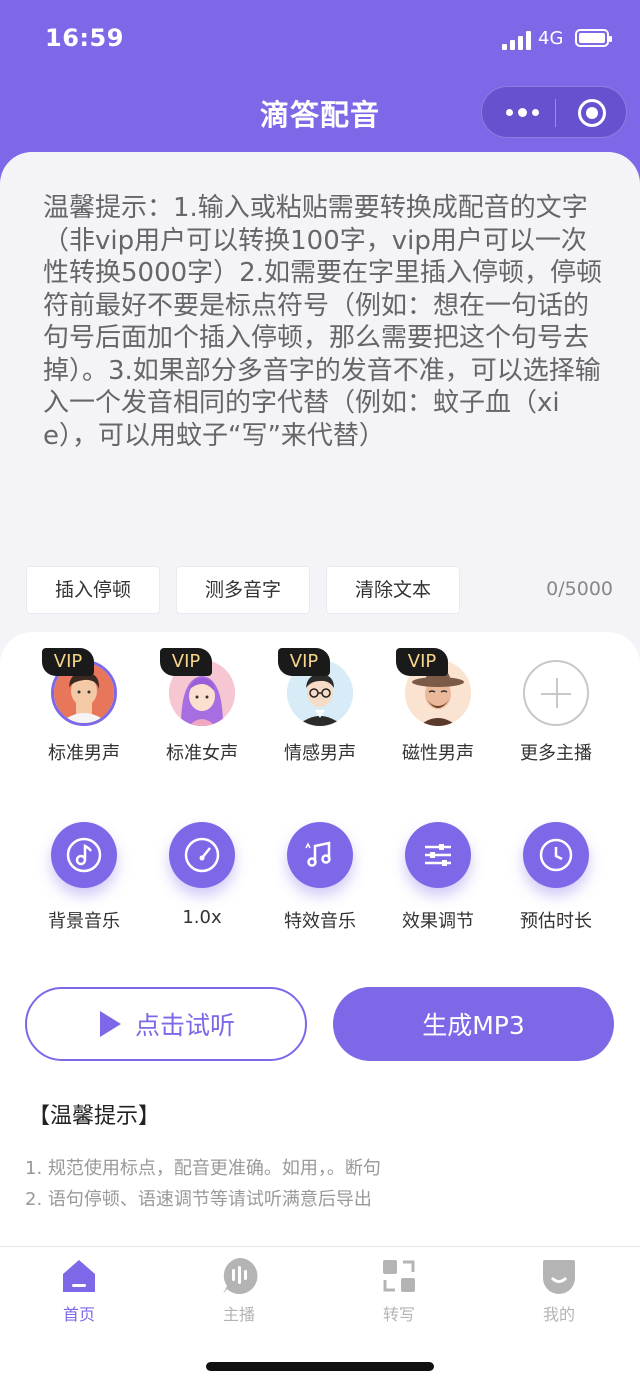  Describe the element at coordinates (202, 917) in the screenshot. I see `function-label: 1.0x` at that location.